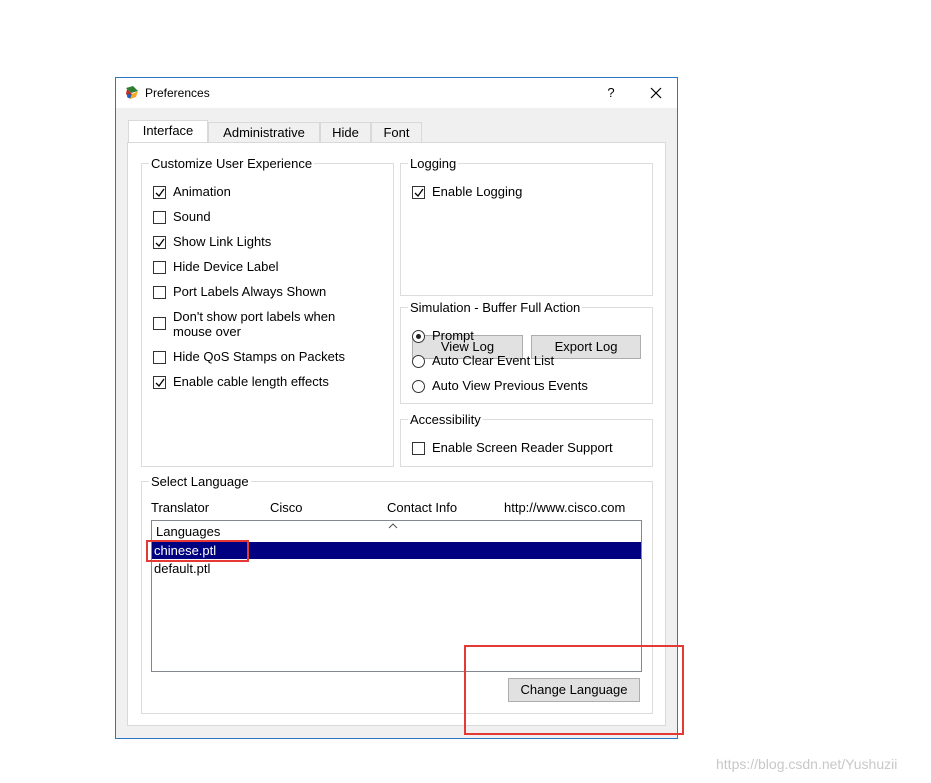  I want to click on sort-arrow-icon, so click(393, 524).